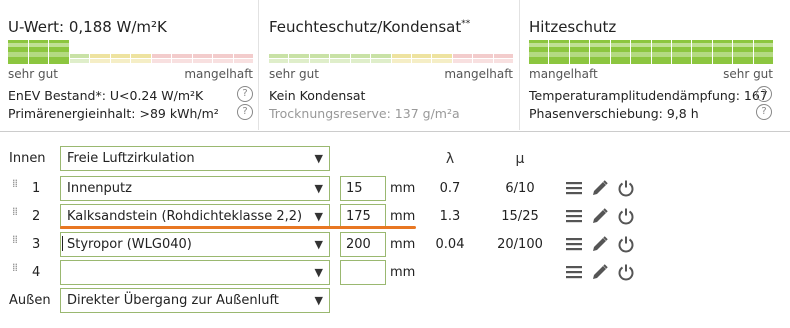 The width and height of the screenshot is (790, 328). What do you see at coordinates (238, 227) in the screenshot?
I see `highlight-underline` at bounding box center [238, 227].